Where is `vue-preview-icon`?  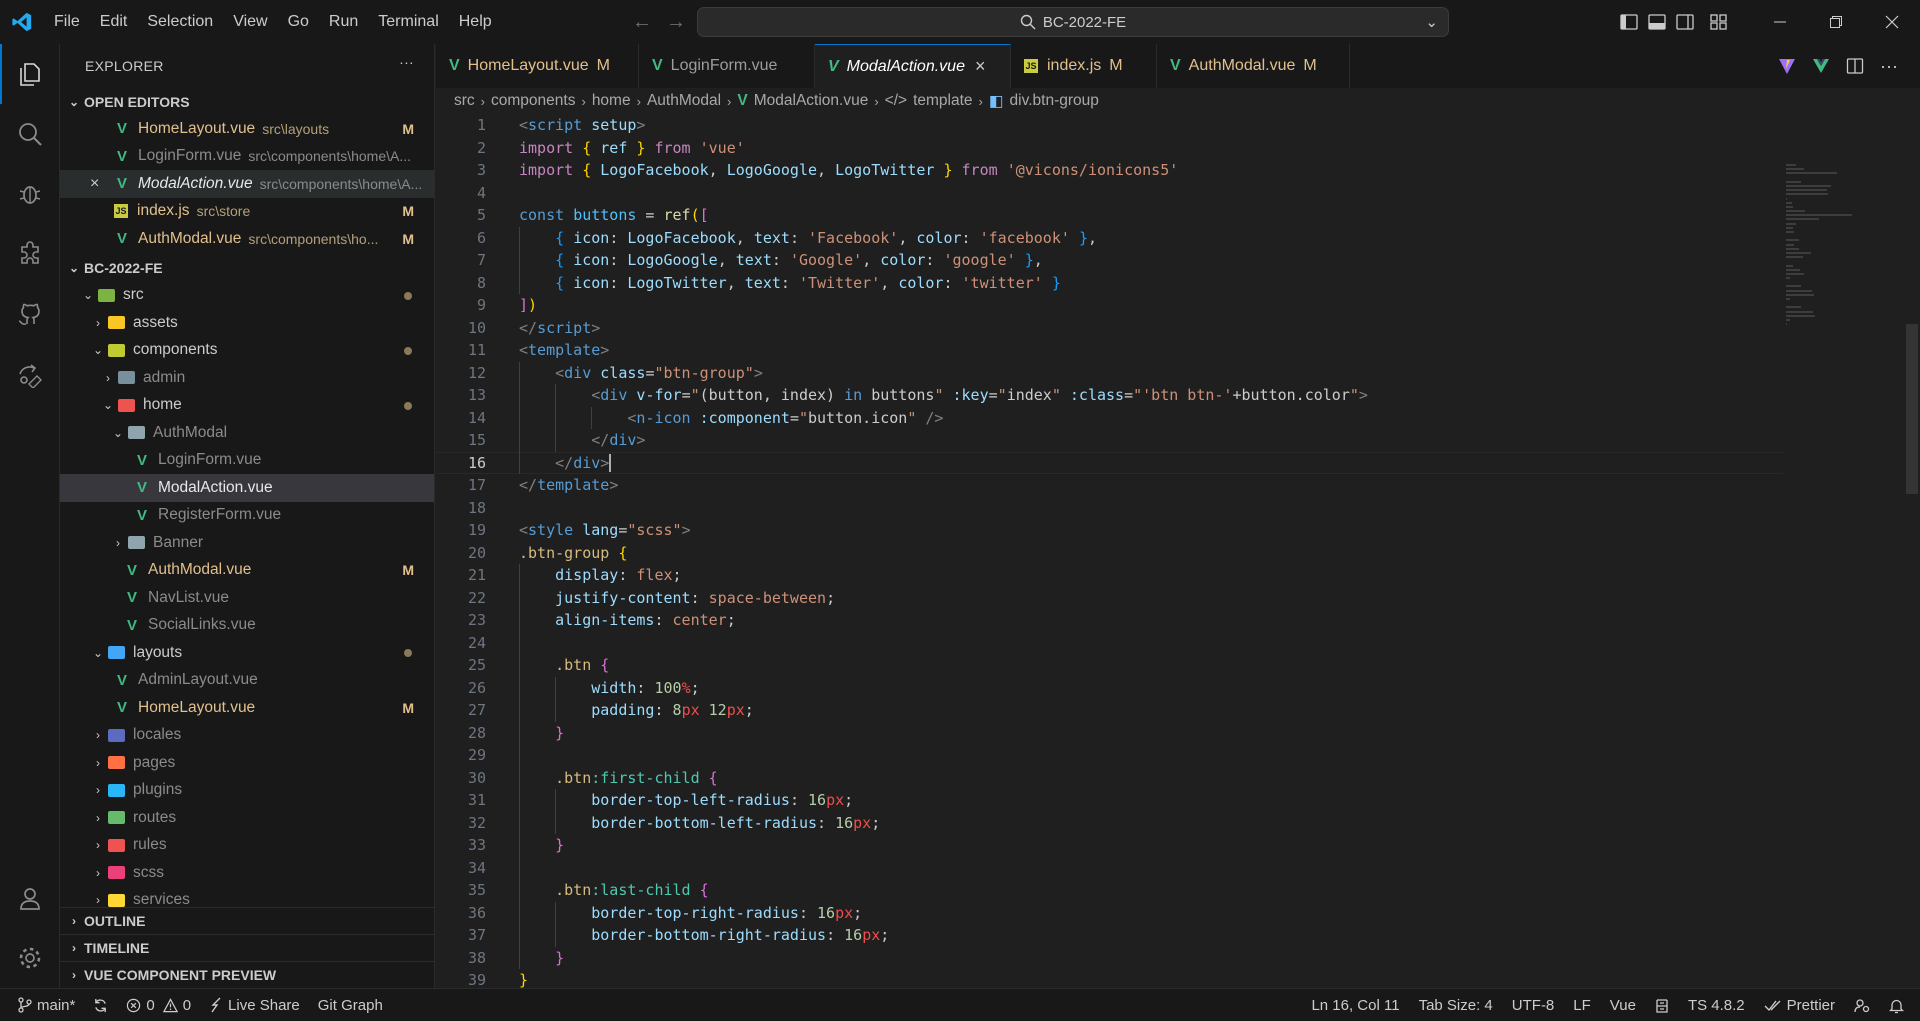
vue-preview-icon is located at coordinates (1821, 66).